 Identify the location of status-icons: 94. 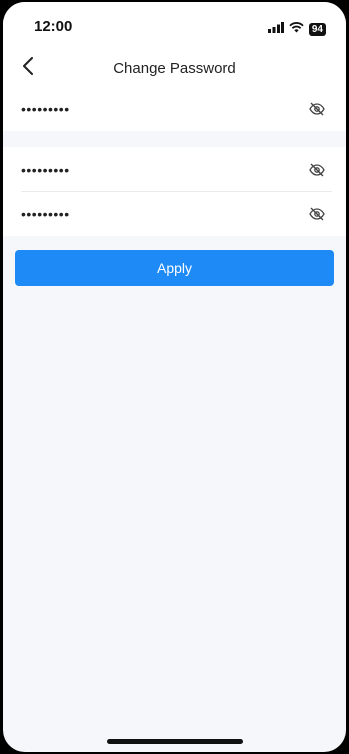
(296, 29).